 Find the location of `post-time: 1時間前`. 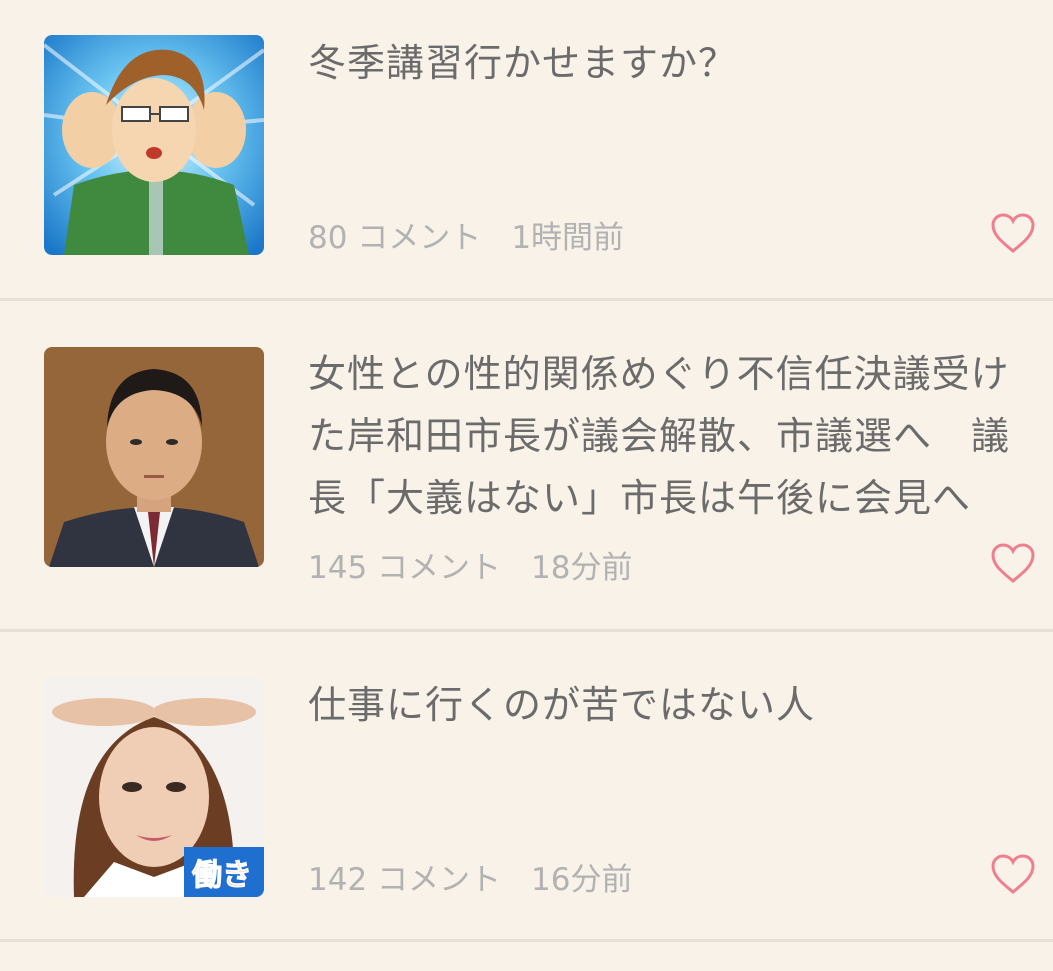

post-time: 1時間前 is located at coordinates (568, 238).